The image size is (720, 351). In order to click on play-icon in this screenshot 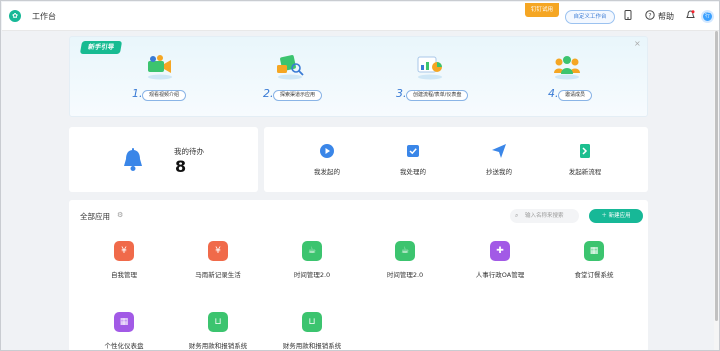, I will do `click(327, 151)`.